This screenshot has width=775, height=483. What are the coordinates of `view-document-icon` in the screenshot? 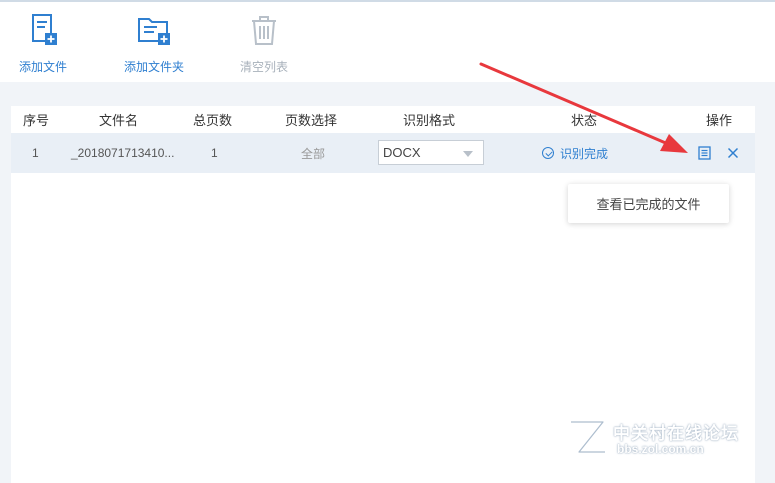 It's located at (704, 153).